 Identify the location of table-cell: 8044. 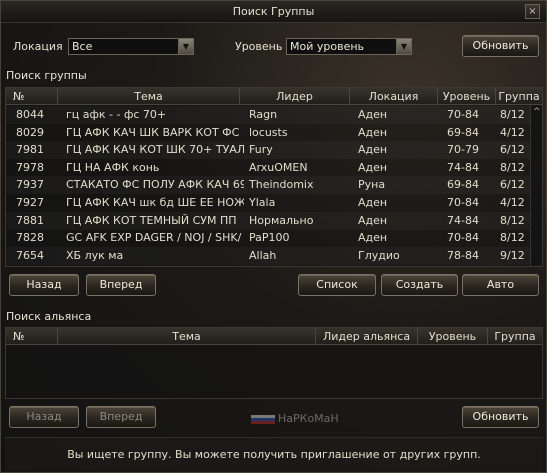
(30, 114).